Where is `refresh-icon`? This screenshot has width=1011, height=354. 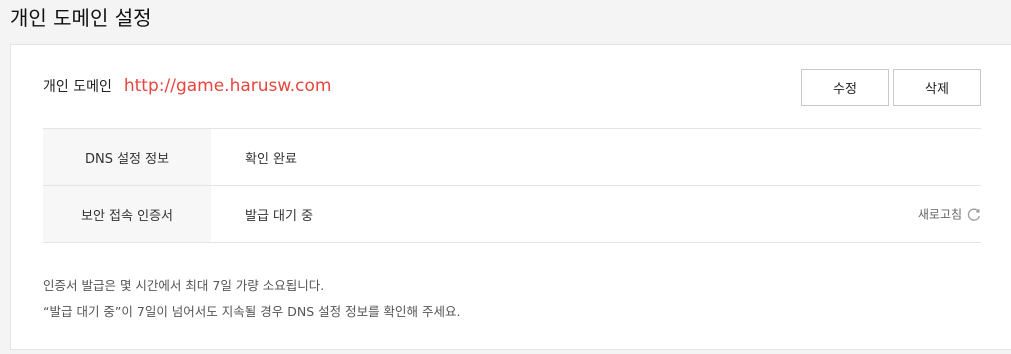
refresh-icon is located at coordinates (973, 214).